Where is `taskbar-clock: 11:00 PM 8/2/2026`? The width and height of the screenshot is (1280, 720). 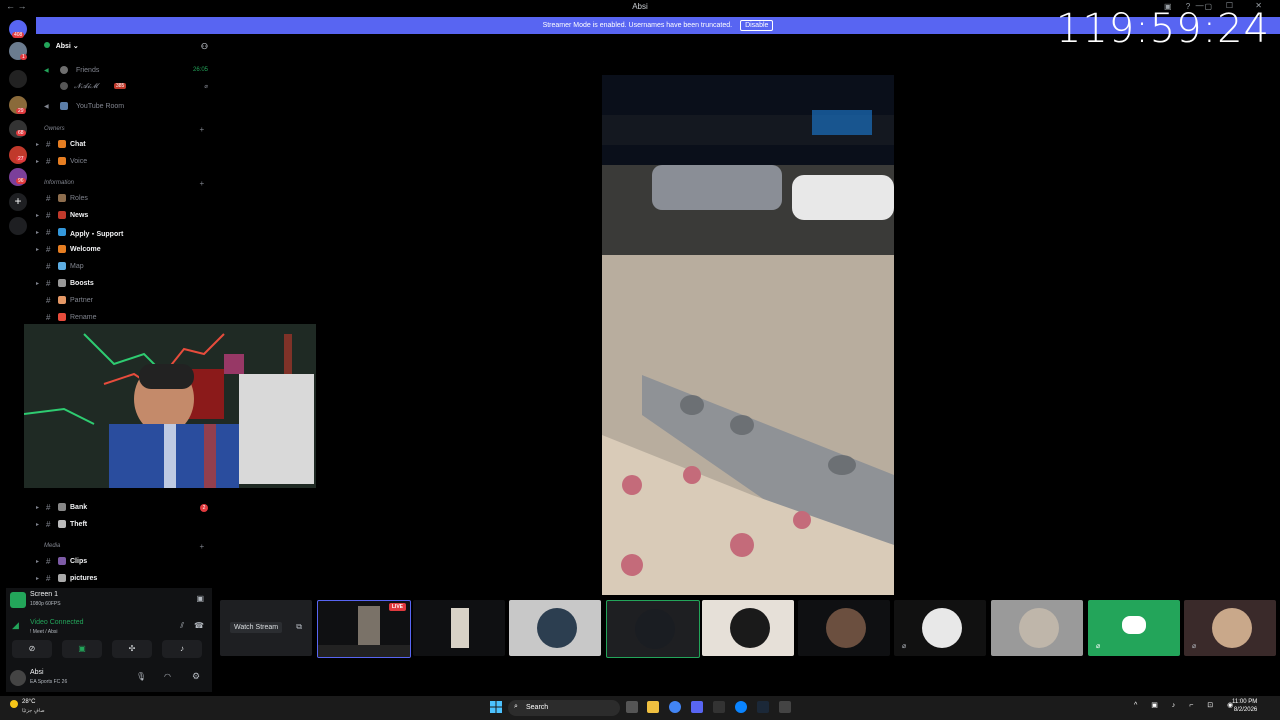
taskbar-clock: 11:00 PM 8/2/2026 is located at coordinates (1244, 706).